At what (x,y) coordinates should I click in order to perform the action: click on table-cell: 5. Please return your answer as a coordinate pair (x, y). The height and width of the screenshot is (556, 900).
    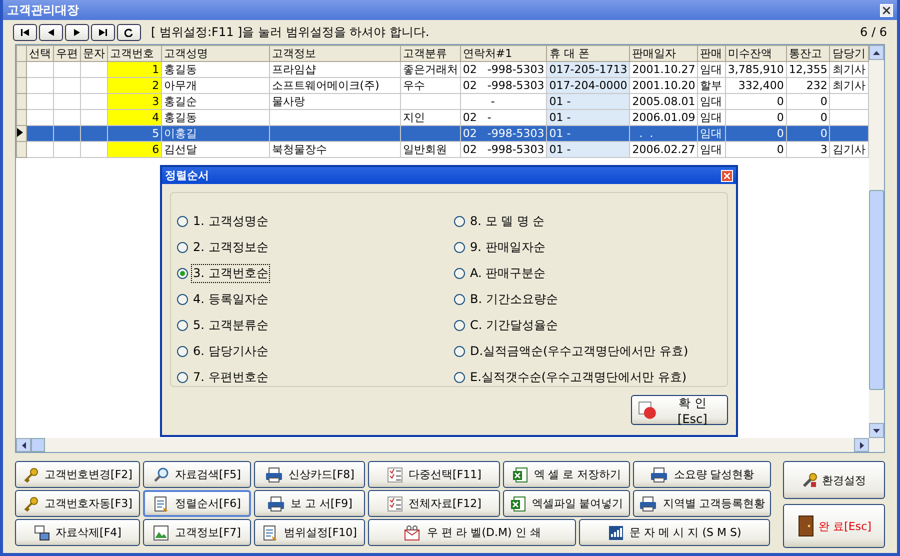
    Looking at the image, I should click on (135, 134).